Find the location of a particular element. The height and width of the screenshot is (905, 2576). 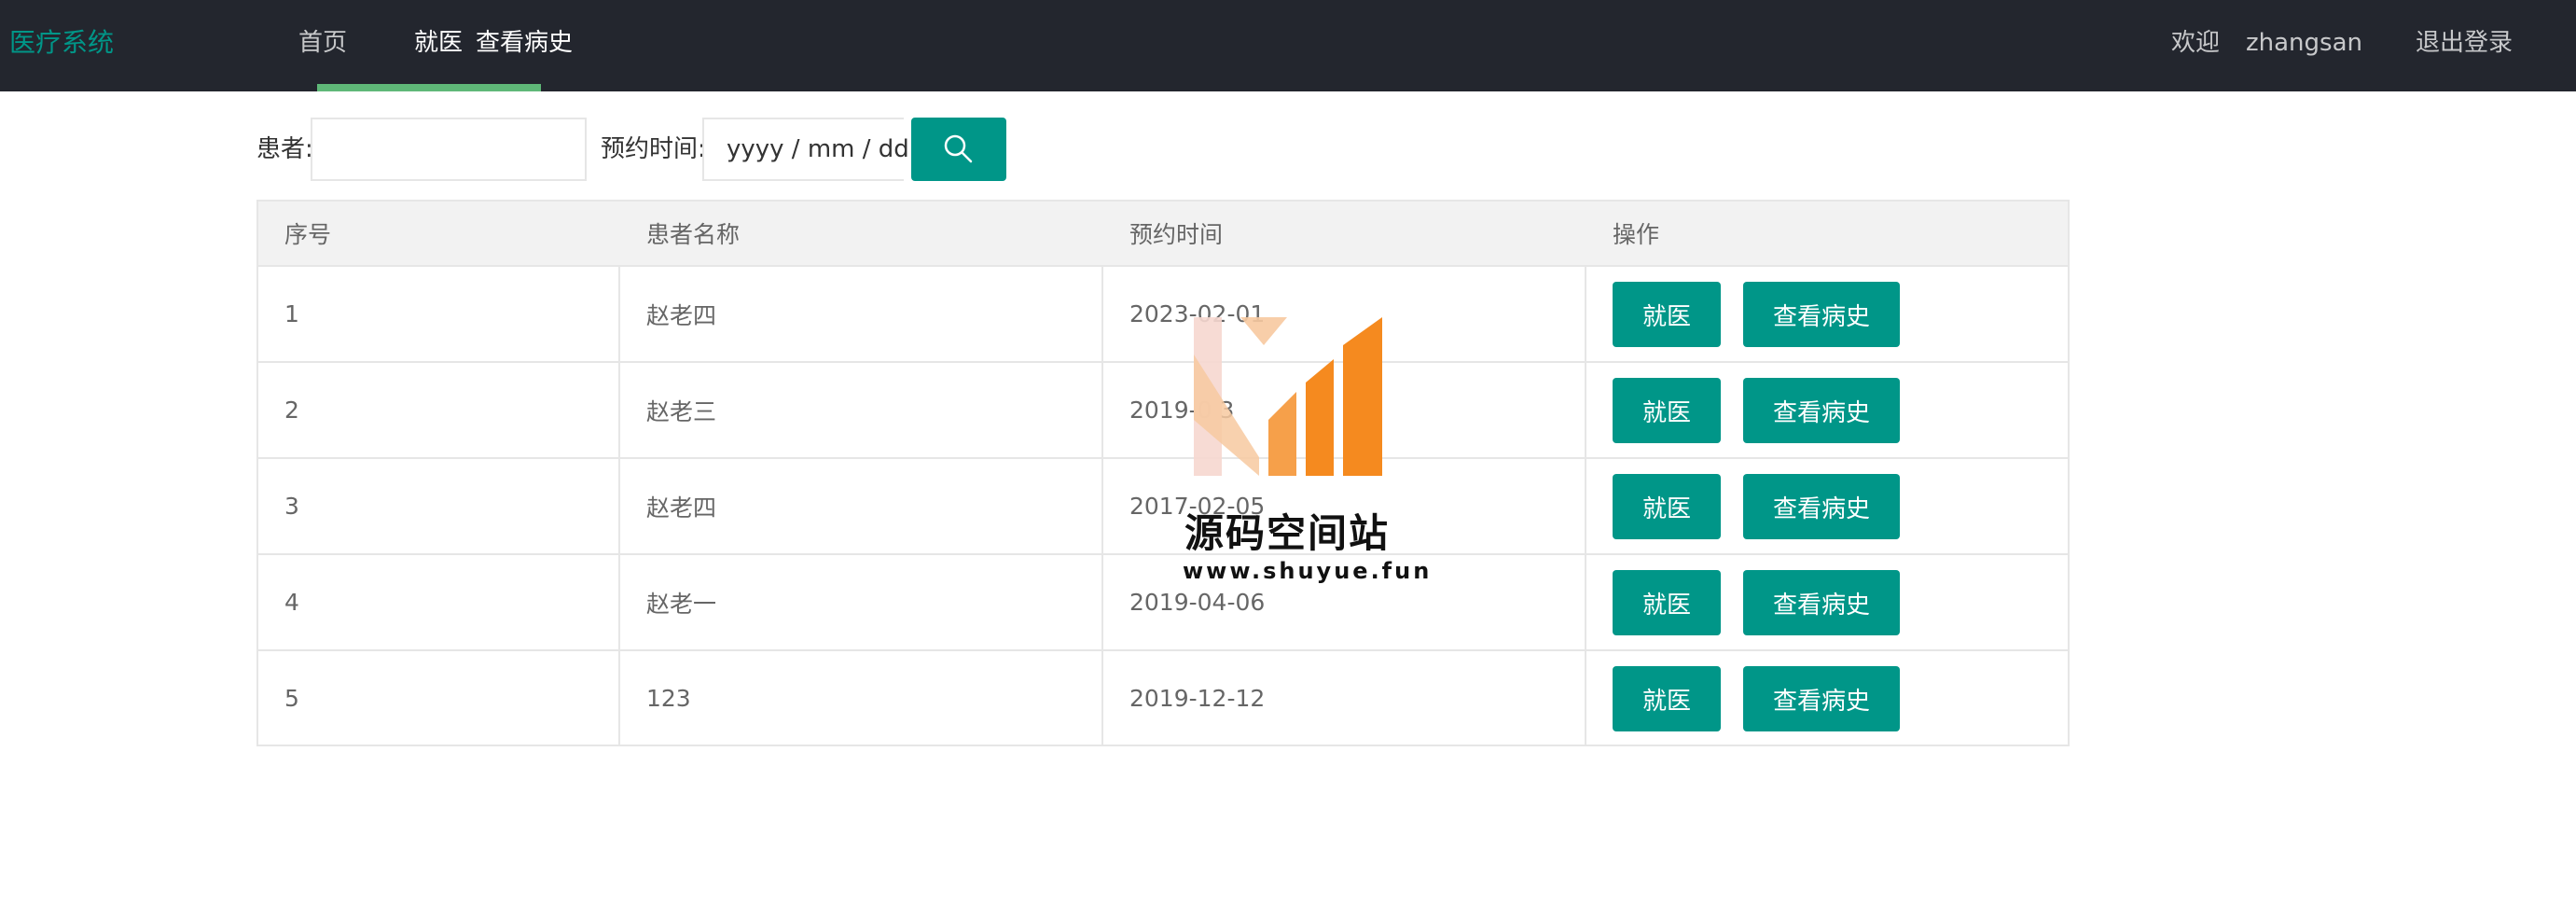

row-number: 3 is located at coordinates (291, 506).